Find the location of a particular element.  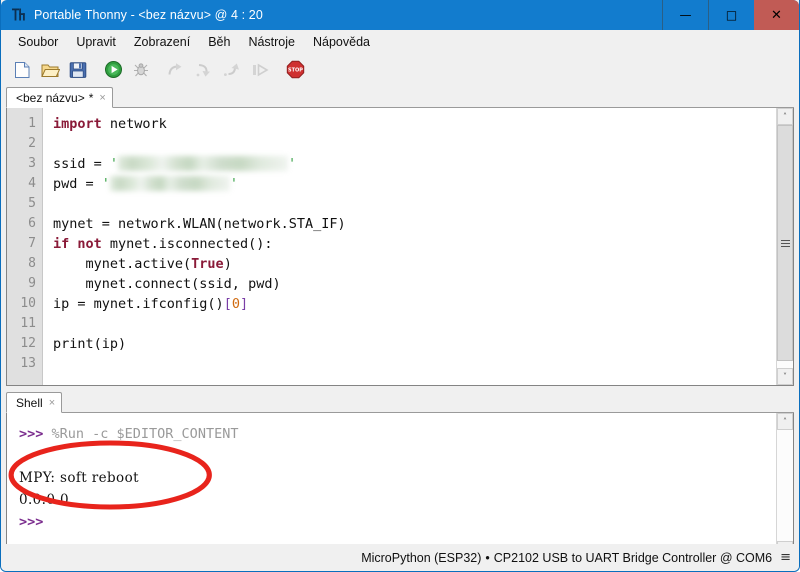

stop-icon: STOP is located at coordinates (295, 69).